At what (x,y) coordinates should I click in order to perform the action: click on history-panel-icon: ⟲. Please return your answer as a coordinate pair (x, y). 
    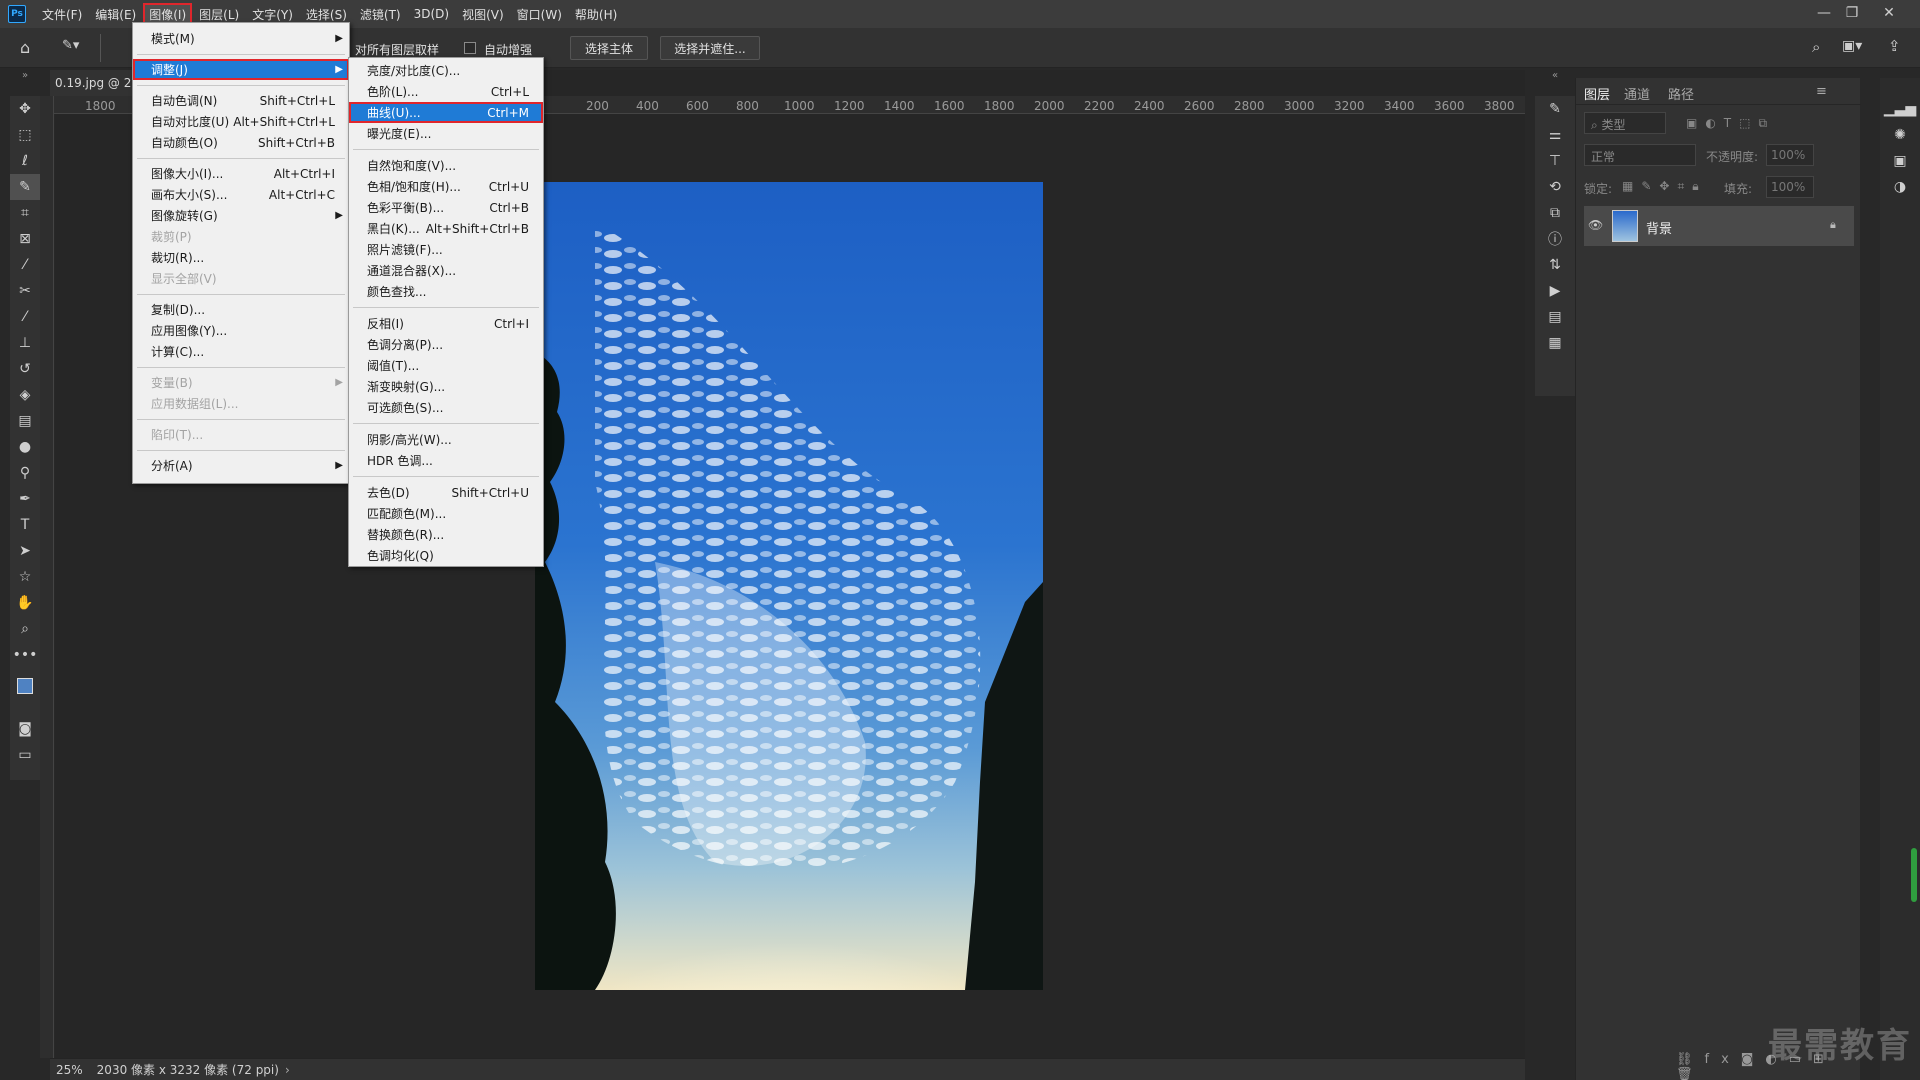
    Looking at the image, I should click on (1555, 187).